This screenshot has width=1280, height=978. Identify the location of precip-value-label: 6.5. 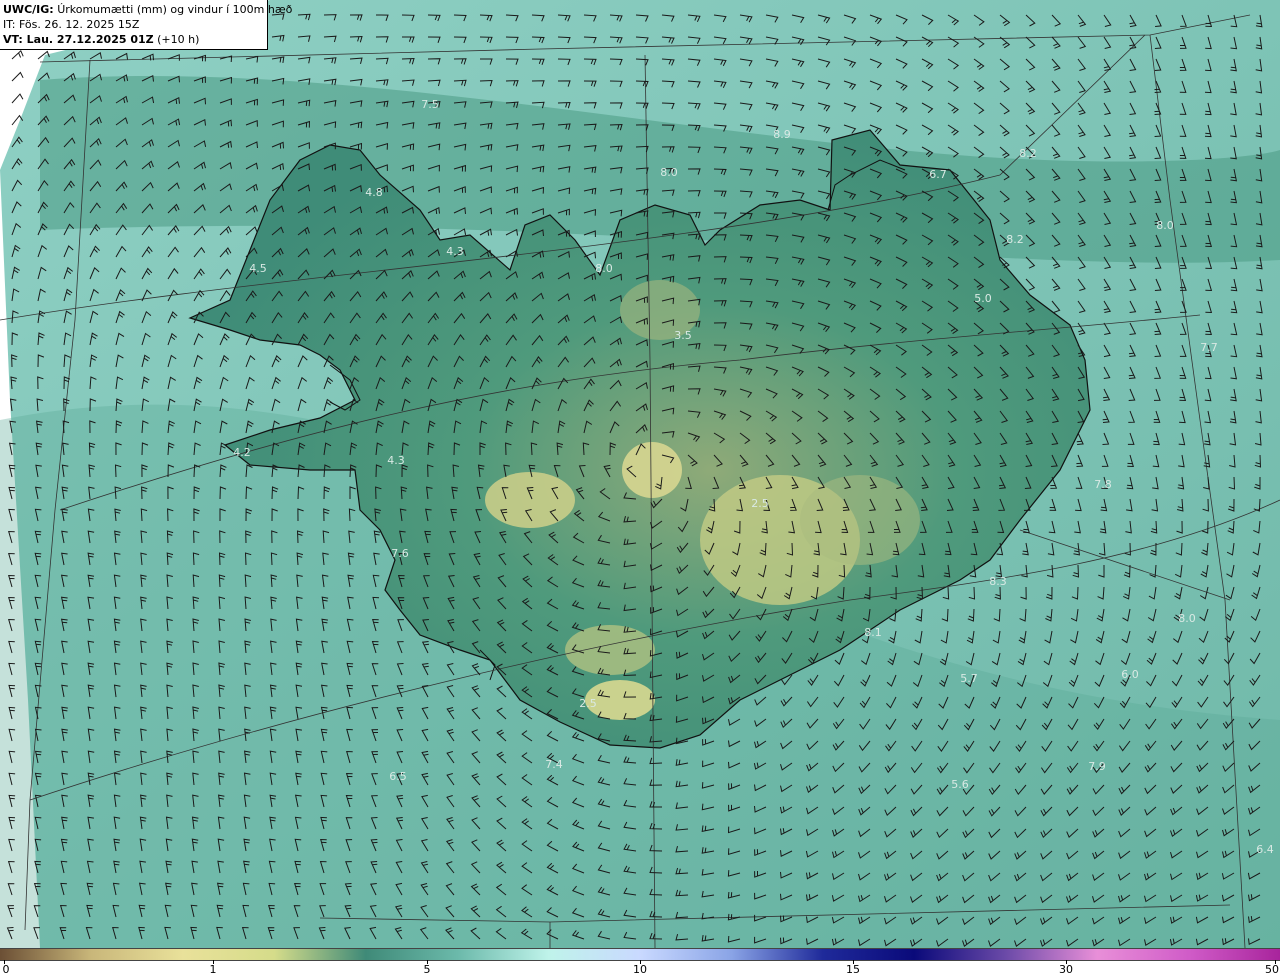
(398, 776).